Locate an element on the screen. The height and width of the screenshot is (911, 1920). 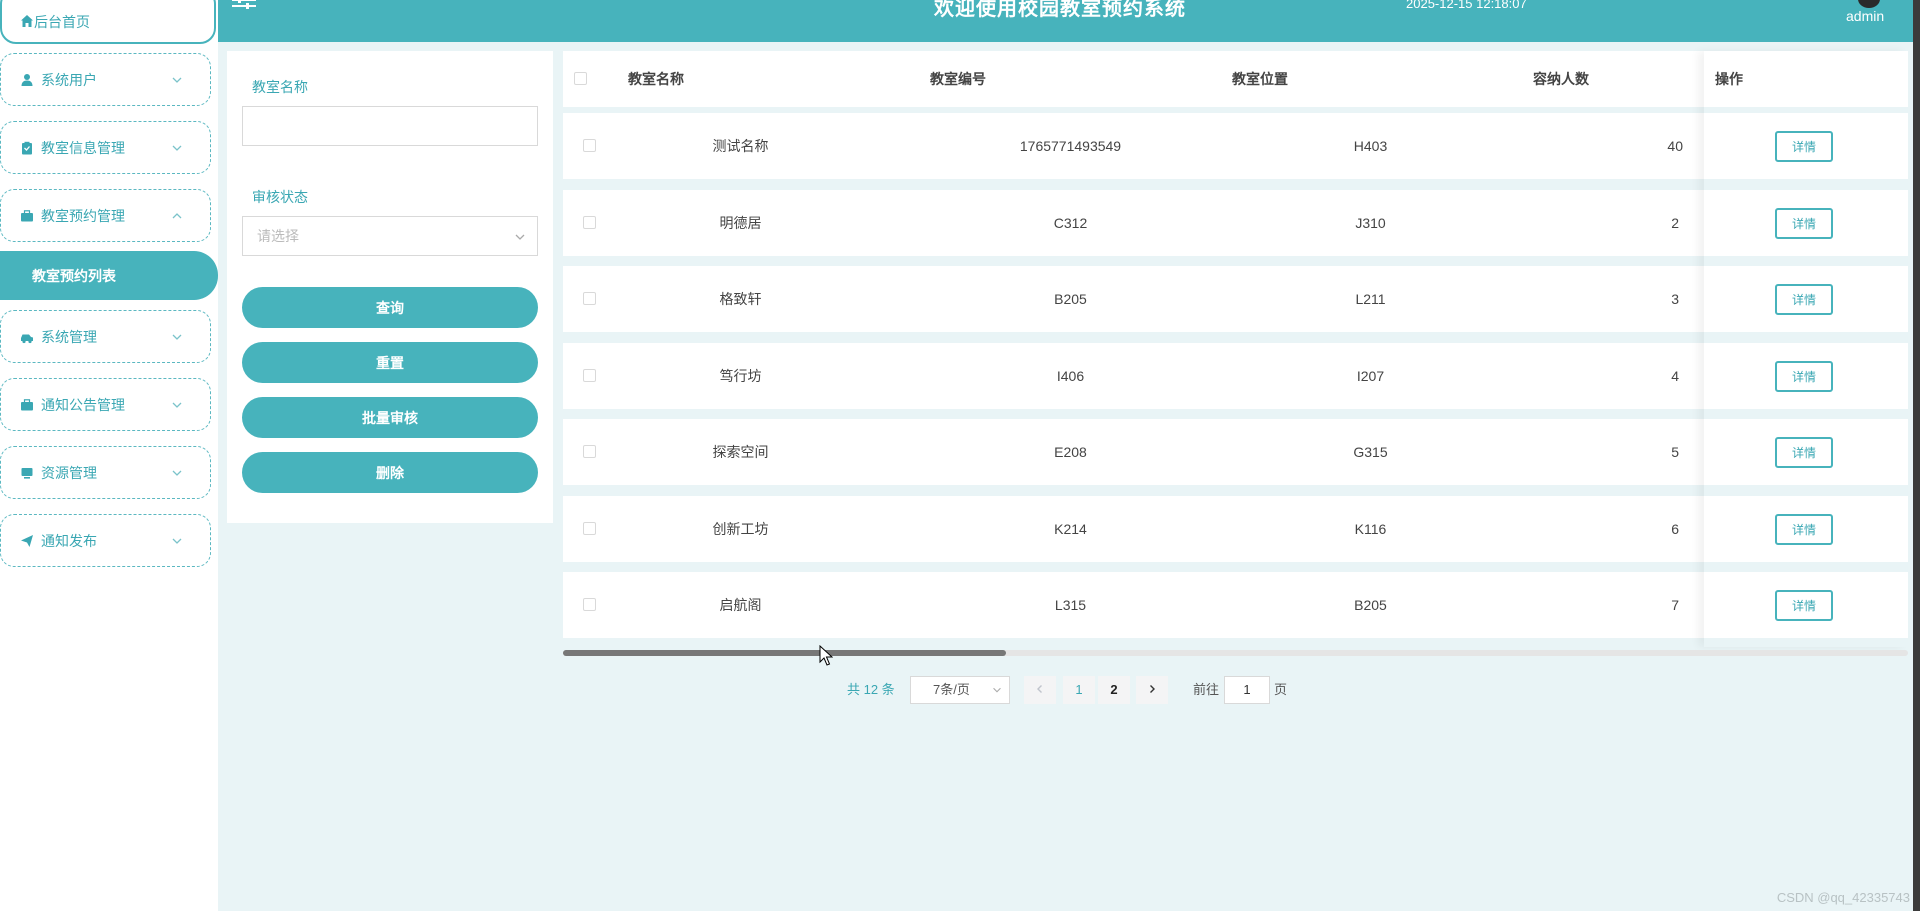
review-status-select: 请选择 is located at coordinates (390, 236).